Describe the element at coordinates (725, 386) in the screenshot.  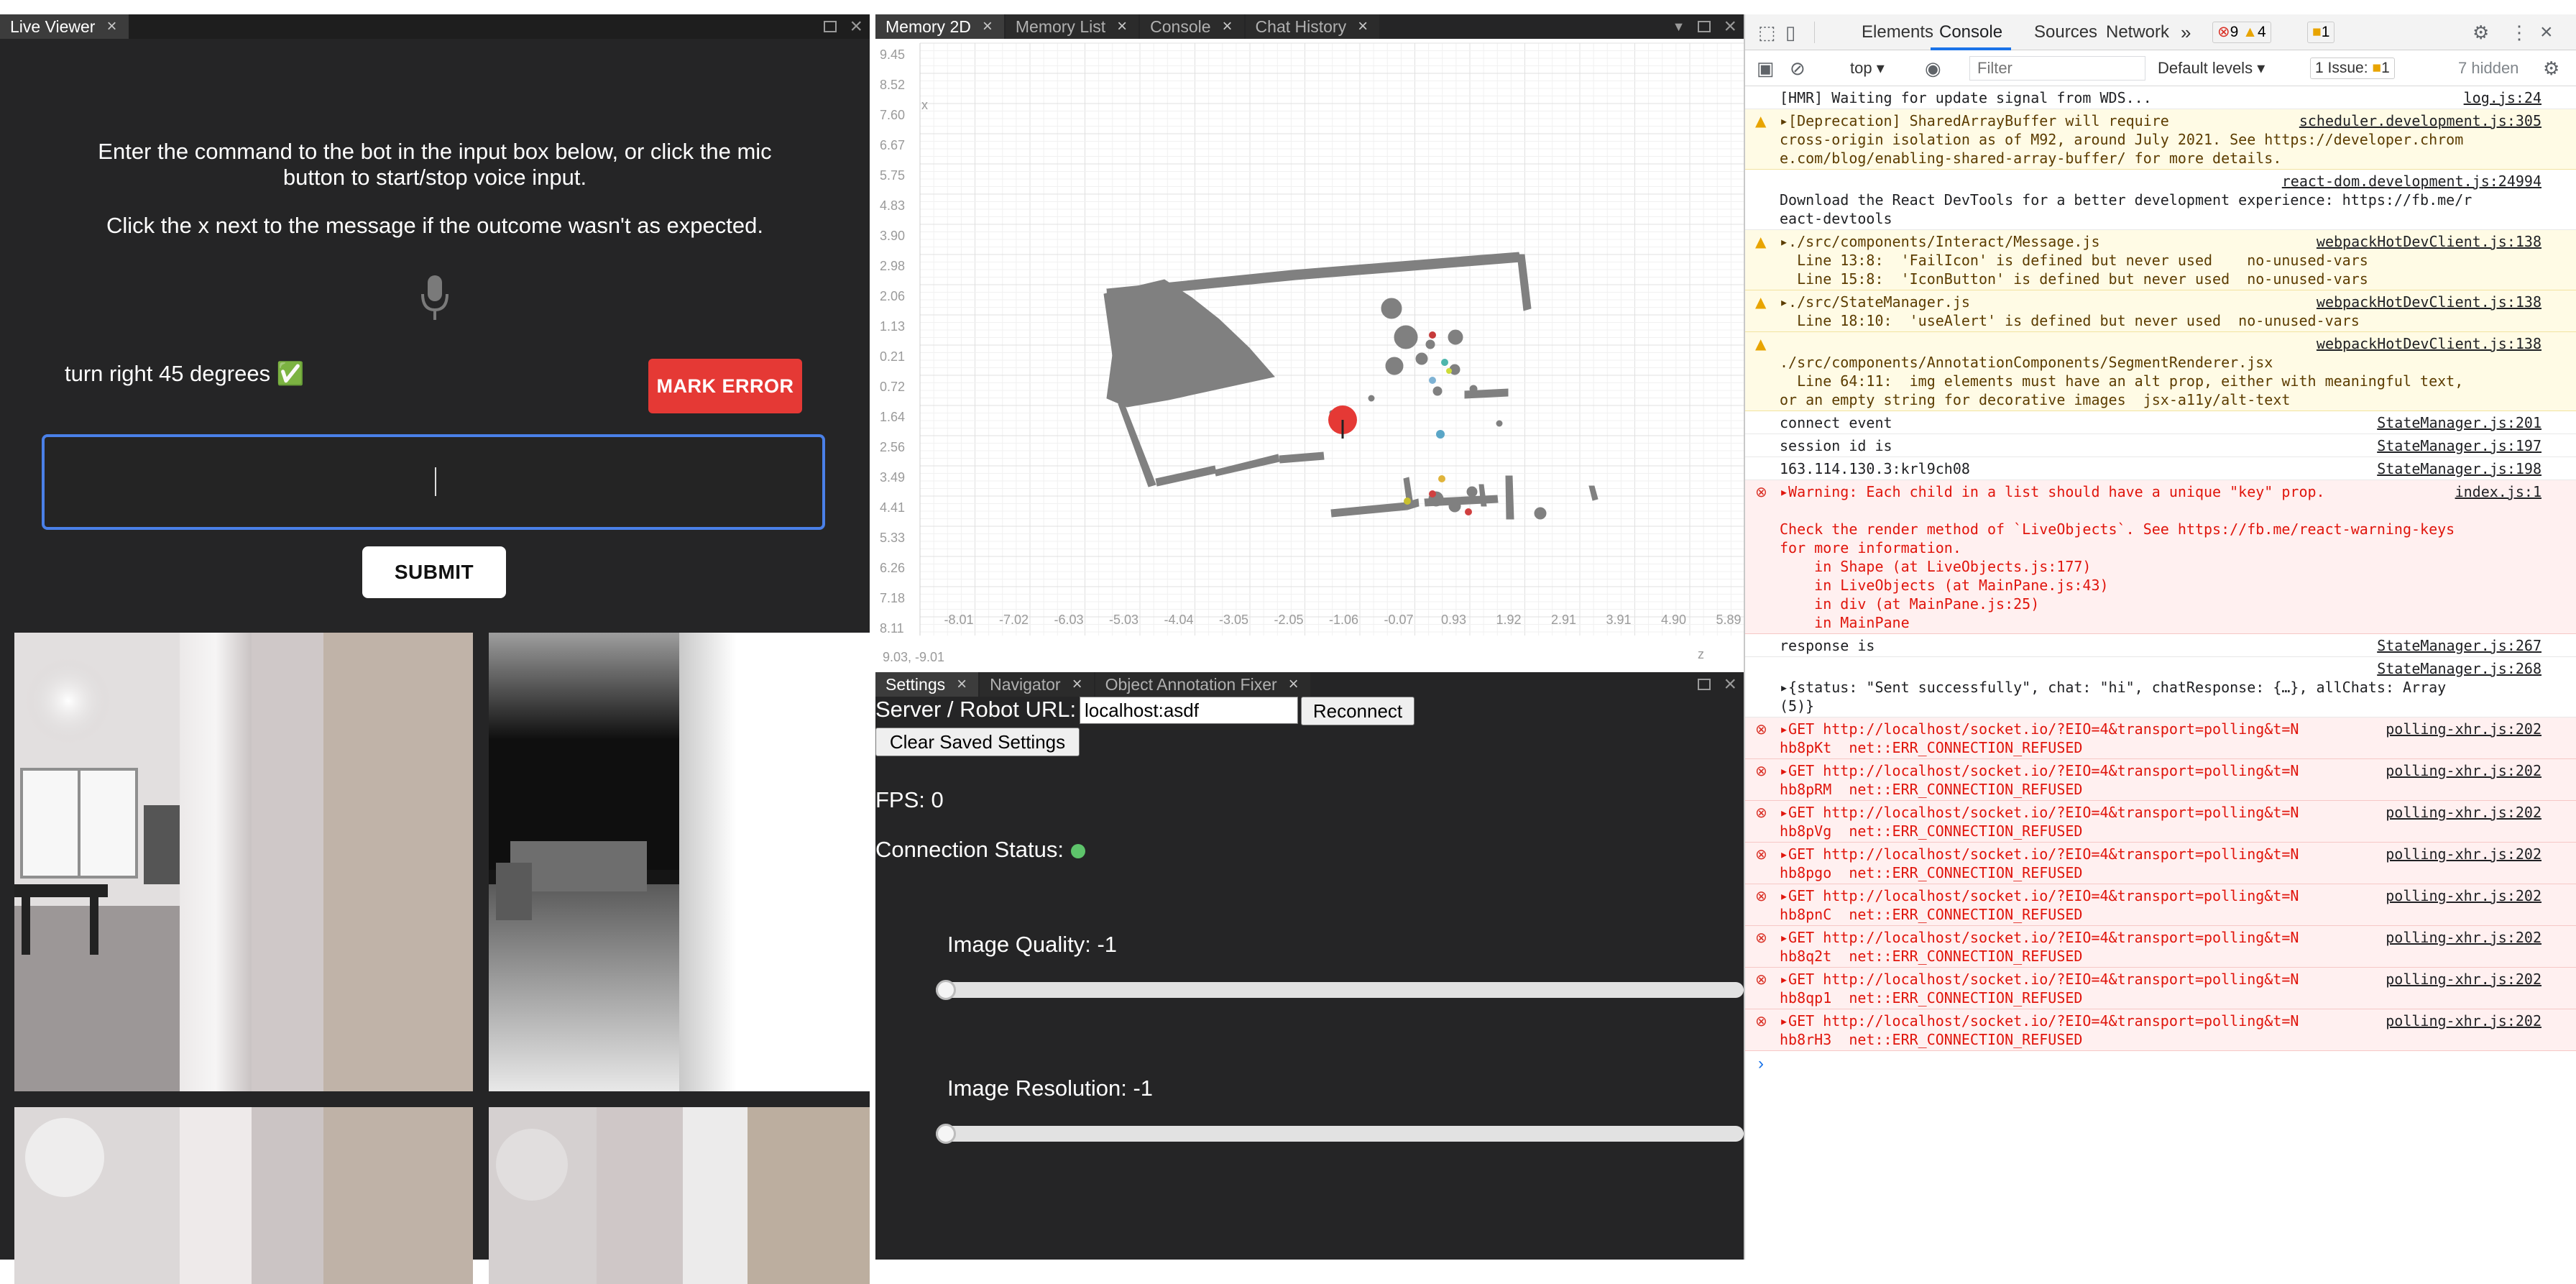
I see `mark-error-button: MARK ERROR` at that location.